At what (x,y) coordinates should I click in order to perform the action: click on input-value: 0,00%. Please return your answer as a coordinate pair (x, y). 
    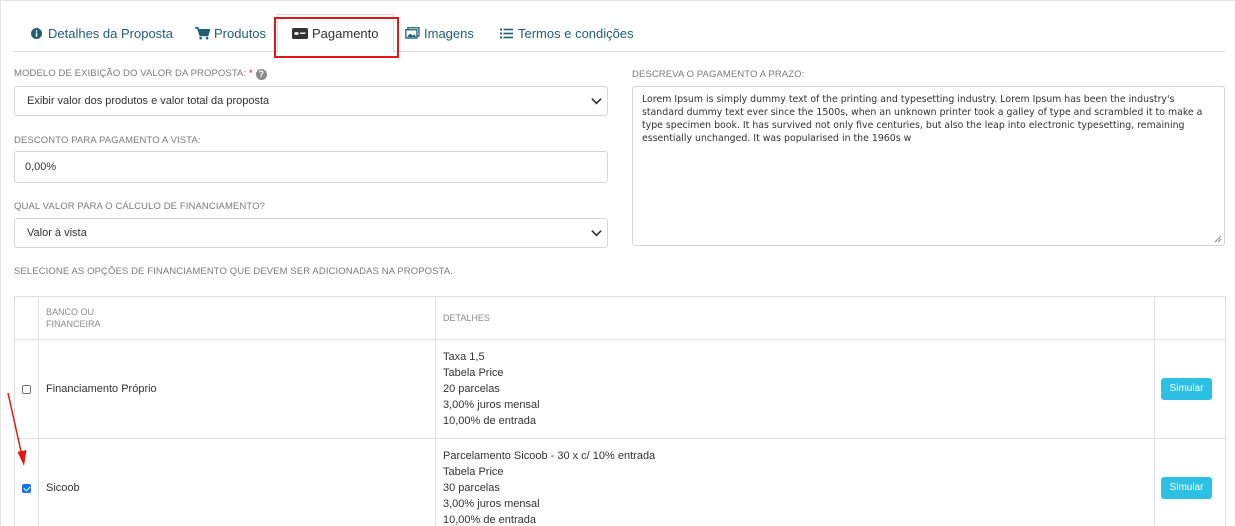
    Looking at the image, I should click on (41, 167).